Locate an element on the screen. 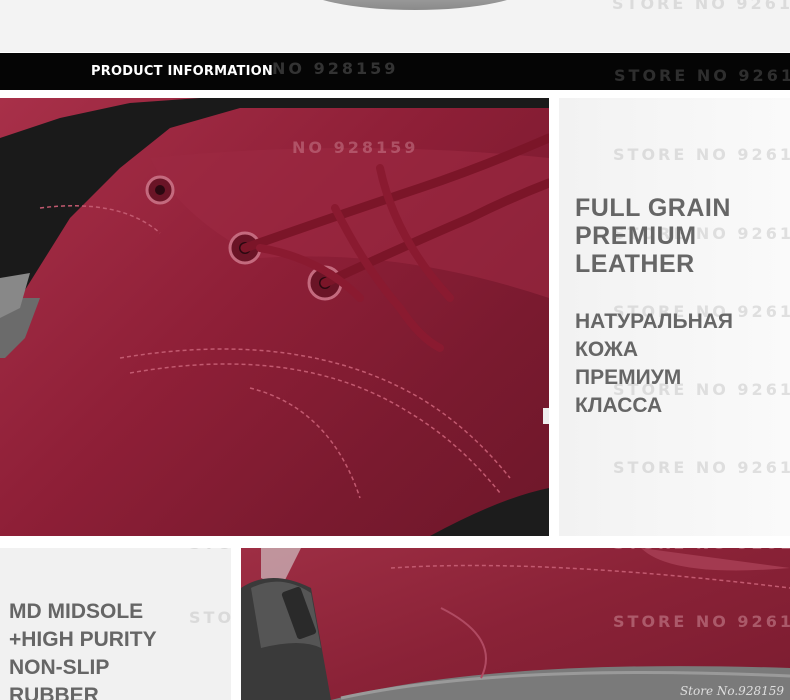 This screenshot has height=700, width=790. heading-line: ПРЕМИУМ is located at coordinates (628, 377).